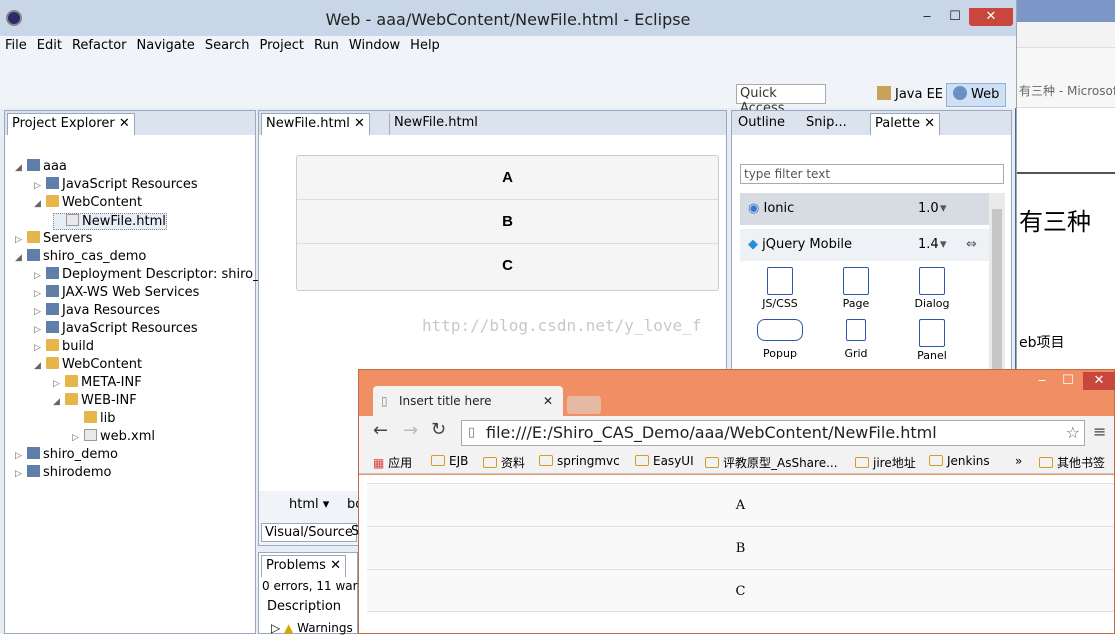 The height and width of the screenshot is (635, 1115). What do you see at coordinates (927, 17) in the screenshot?
I see `minimize-button: ‒` at bounding box center [927, 17].